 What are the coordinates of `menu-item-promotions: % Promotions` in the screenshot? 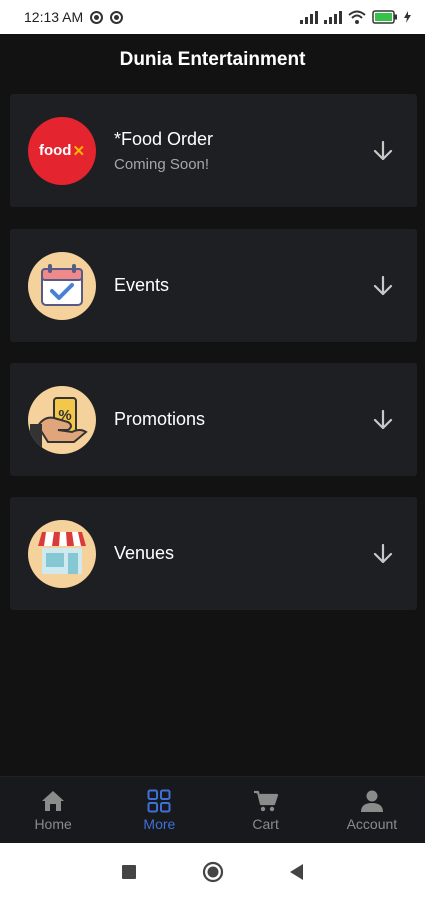 It's located at (213, 419).